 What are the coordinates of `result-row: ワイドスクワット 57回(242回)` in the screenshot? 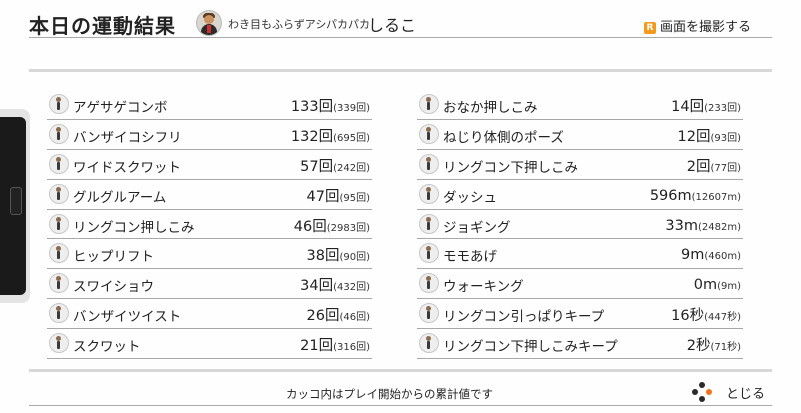 It's located at (209, 165).